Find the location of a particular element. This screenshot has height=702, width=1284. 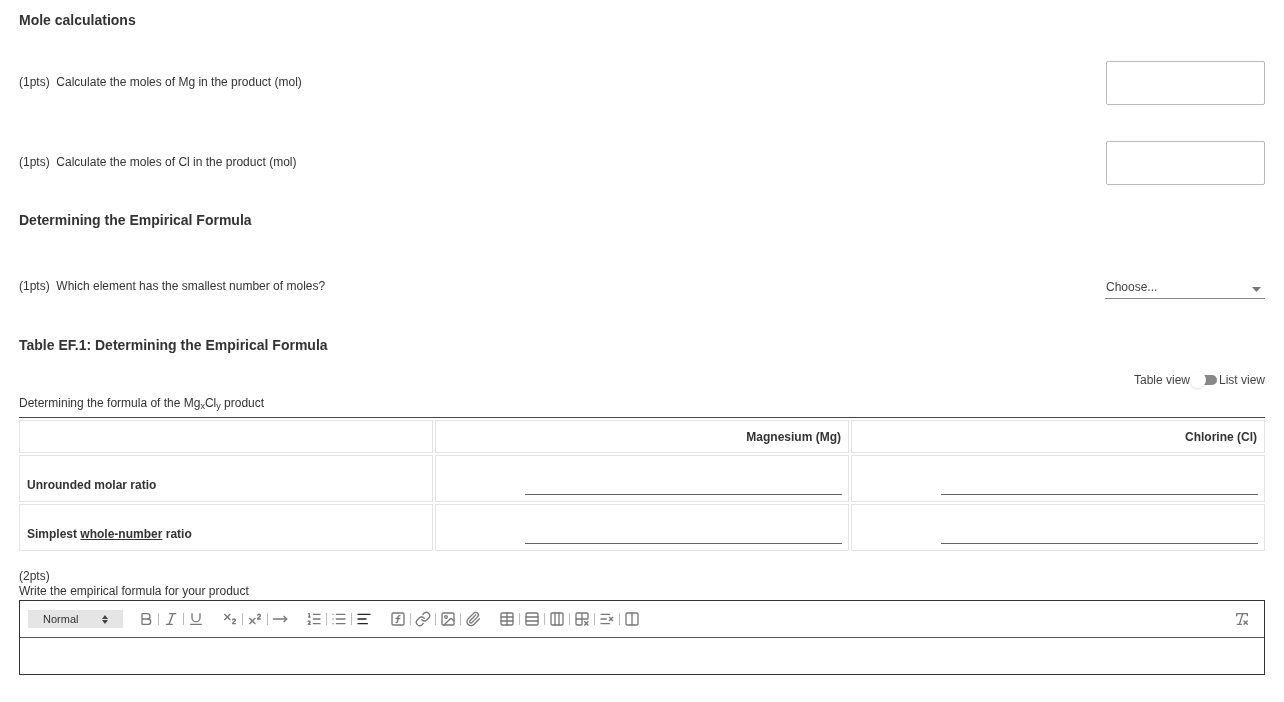

numbered-list-icon is located at coordinates (314, 619).